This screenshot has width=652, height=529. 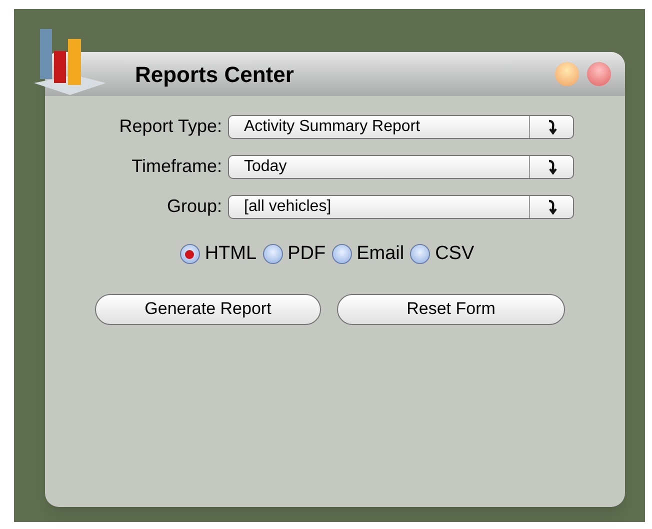 What do you see at coordinates (208, 309) in the screenshot?
I see `action-button: Generate Report` at bounding box center [208, 309].